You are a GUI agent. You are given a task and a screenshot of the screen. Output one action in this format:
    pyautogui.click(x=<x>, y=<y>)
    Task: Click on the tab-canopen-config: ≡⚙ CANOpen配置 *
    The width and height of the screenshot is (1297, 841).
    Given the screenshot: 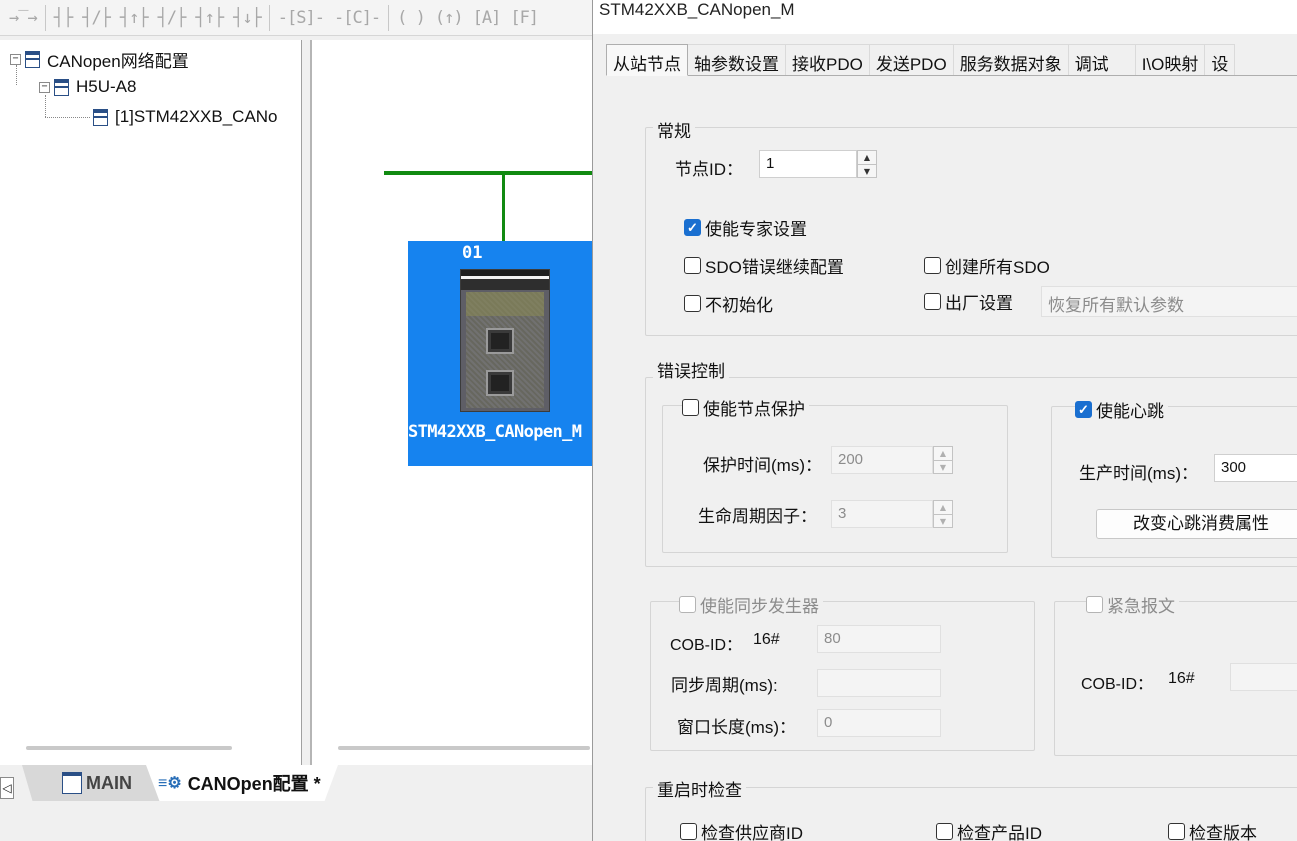 What is the action you would take?
    pyautogui.click(x=242, y=783)
    